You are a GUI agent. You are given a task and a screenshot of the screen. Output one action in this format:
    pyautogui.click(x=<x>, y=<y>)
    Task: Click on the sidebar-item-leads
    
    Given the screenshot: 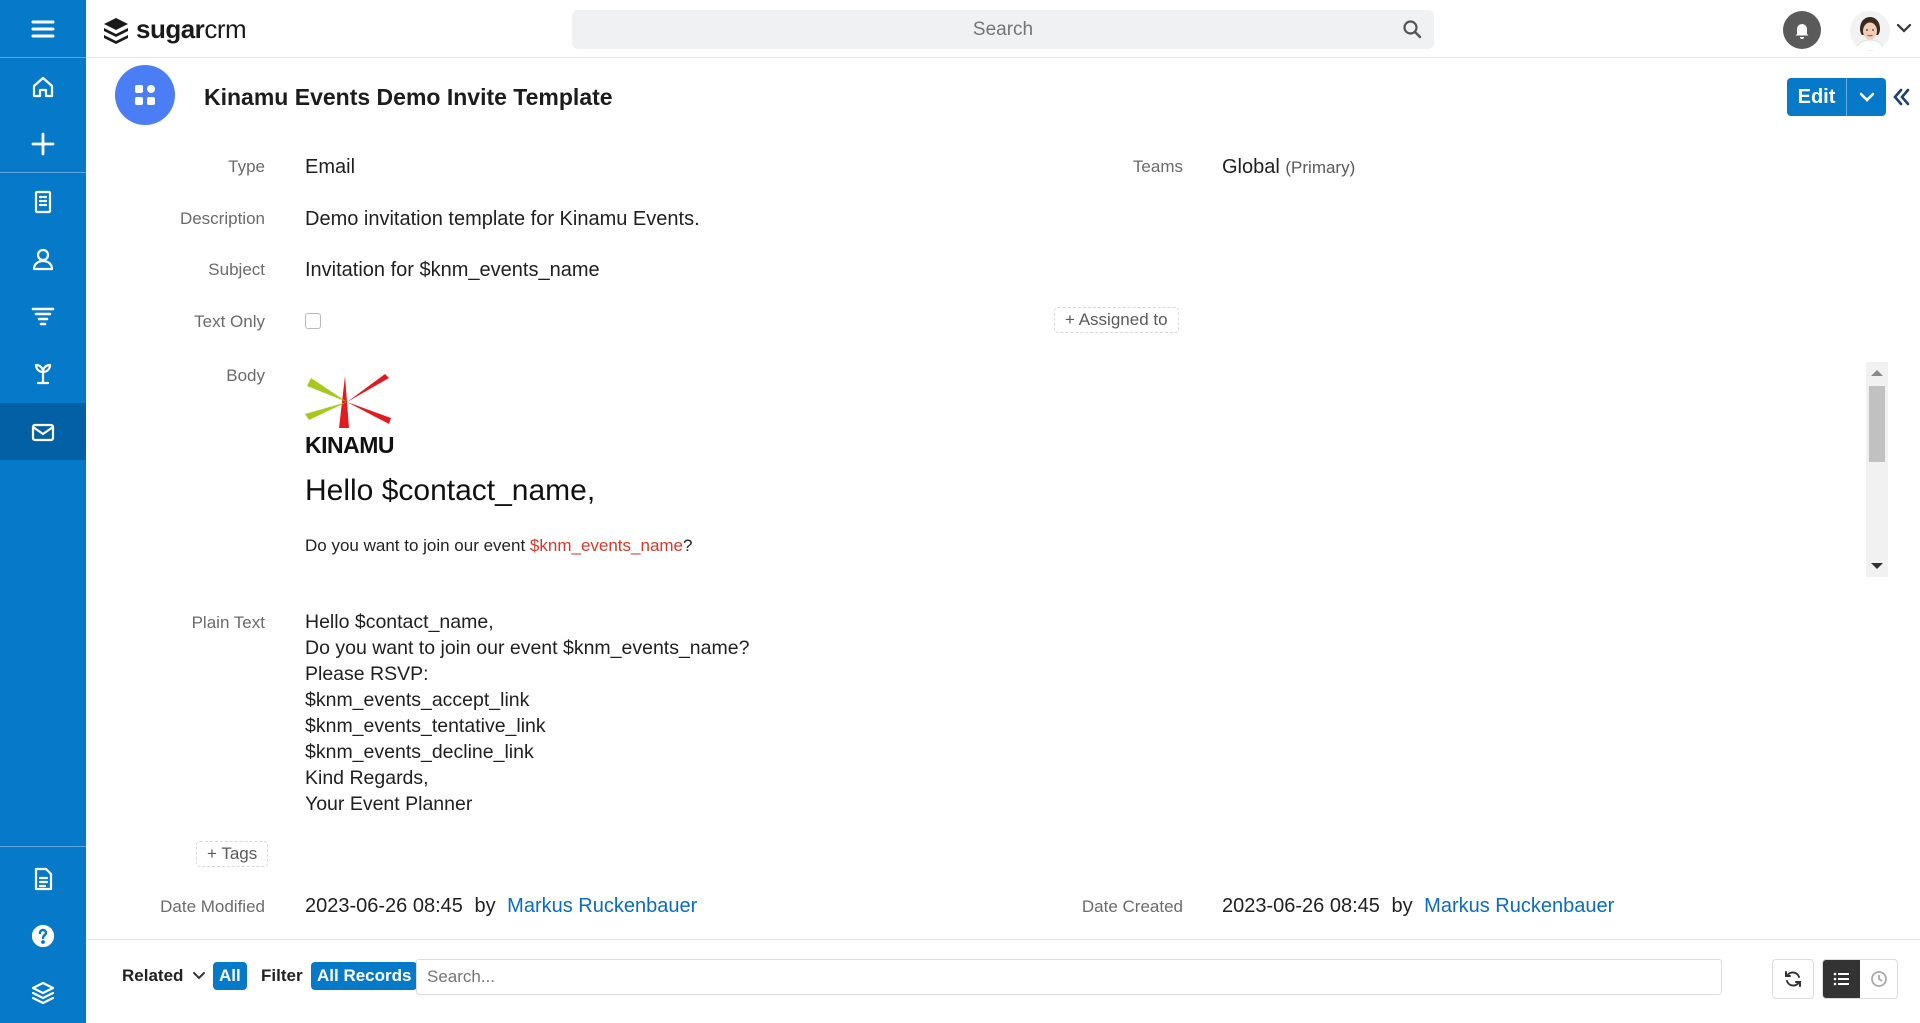 What is the action you would take?
    pyautogui.click(x=43, y=315)
    